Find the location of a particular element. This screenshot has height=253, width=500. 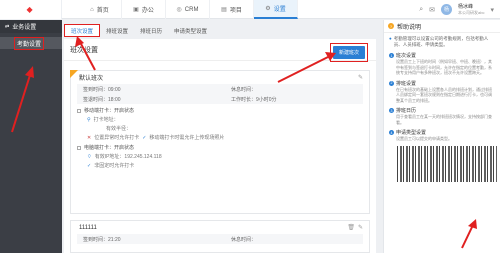

help-intro-text: 考勤管理可以设置公司的考勤规则，包括考勤人员、人员排班、申请类型。 is located at coordinates (441, 41).